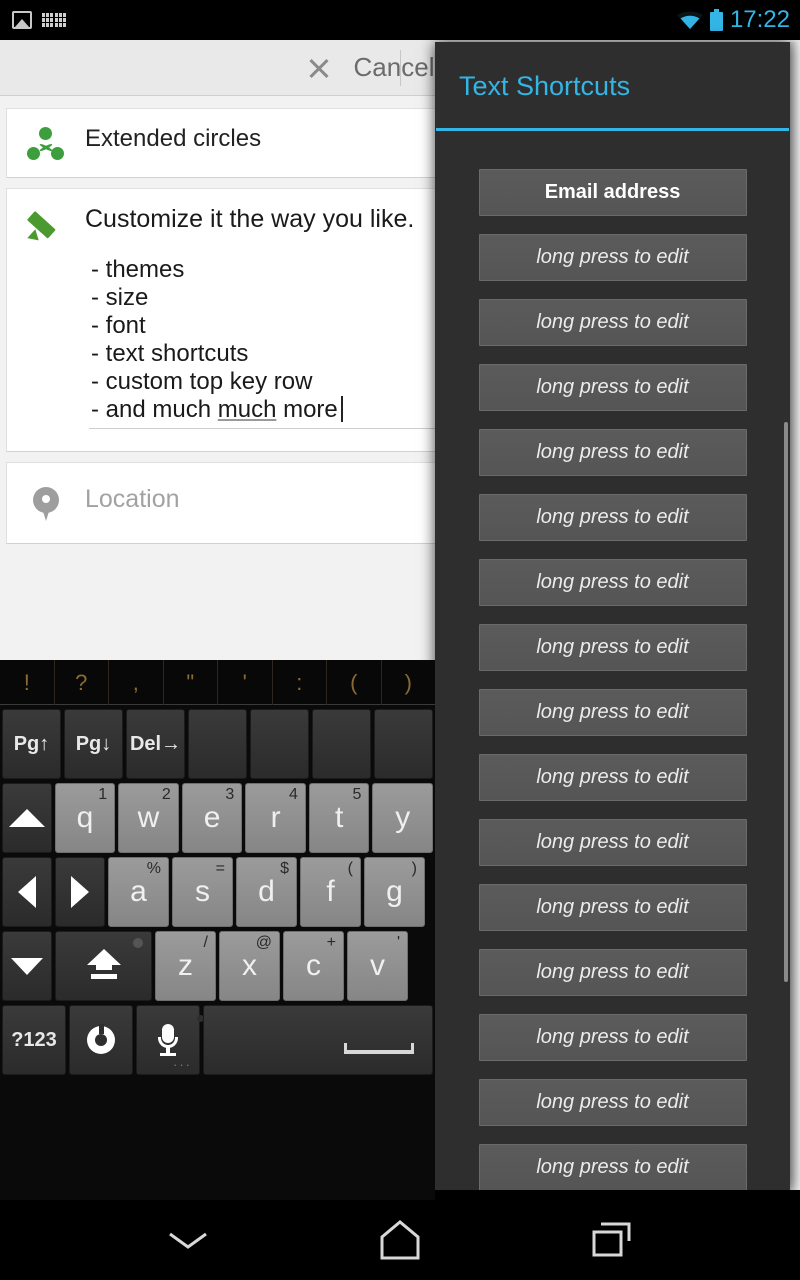  I want to click on key-w: 2w, so click(148, 818).